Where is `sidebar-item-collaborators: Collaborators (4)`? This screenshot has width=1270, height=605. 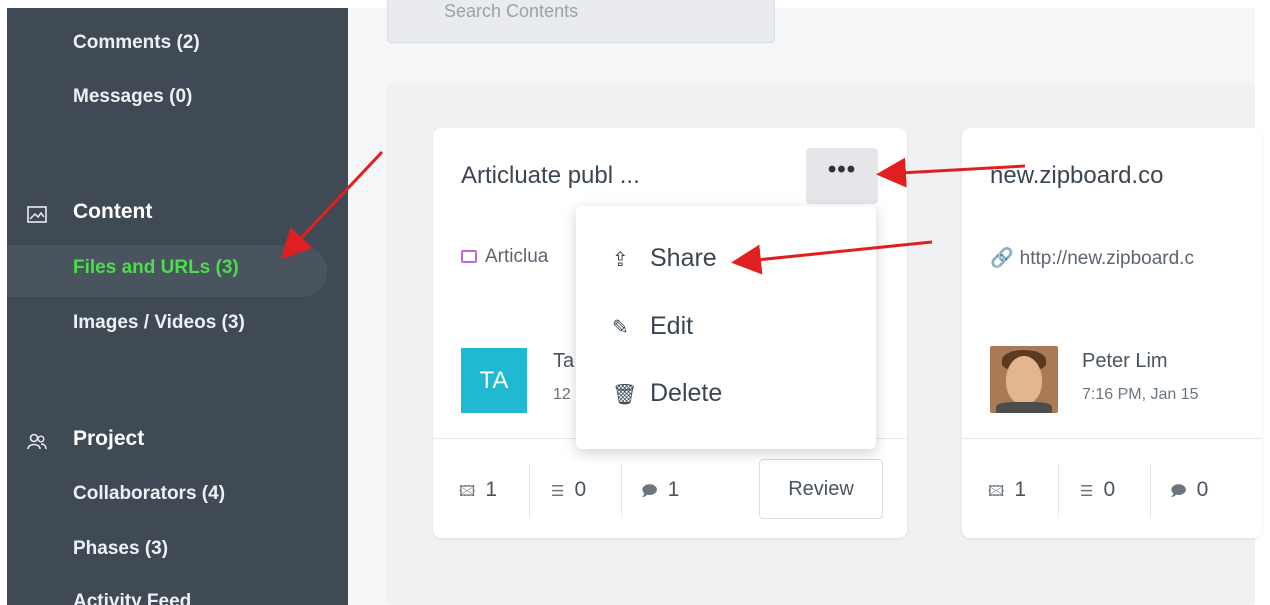
sidebar-item-collaborators: Collaborators (4) is located at coordinates (149, 494).